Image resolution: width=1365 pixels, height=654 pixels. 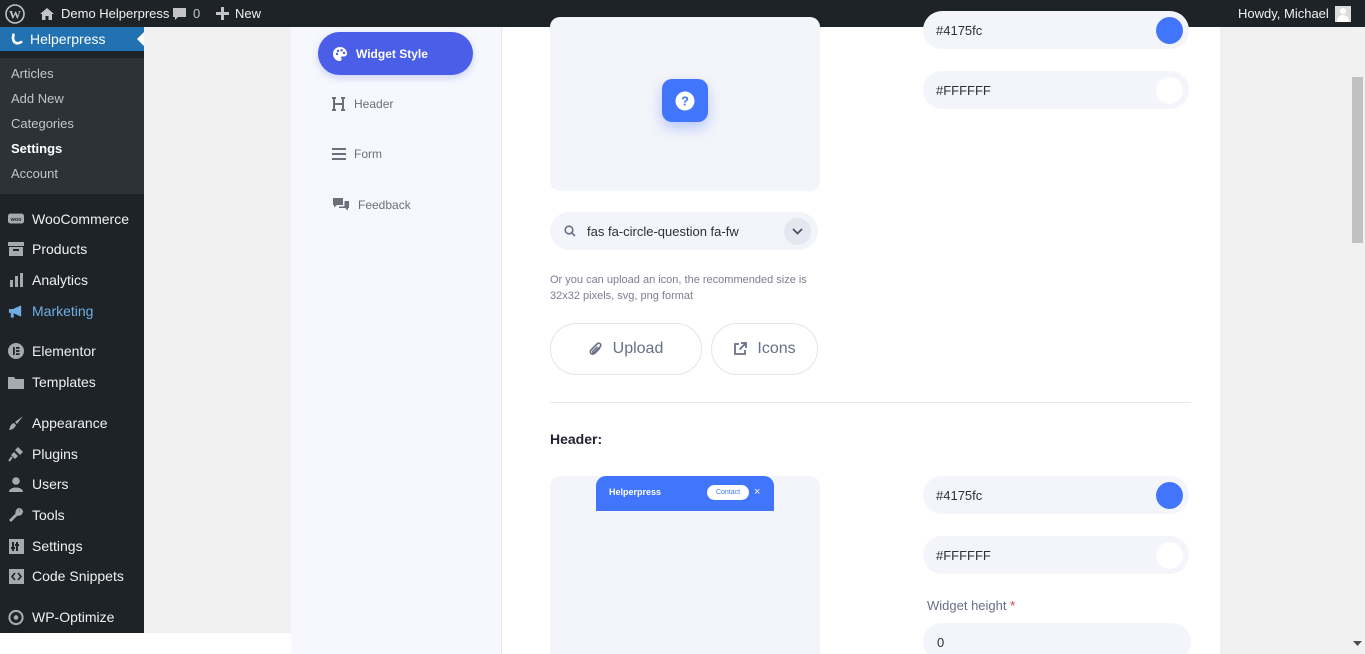 What do you see at coordinates (72, 484) in the screenshot?
I see `menu-users: Users` at bounding box center [72, 484].